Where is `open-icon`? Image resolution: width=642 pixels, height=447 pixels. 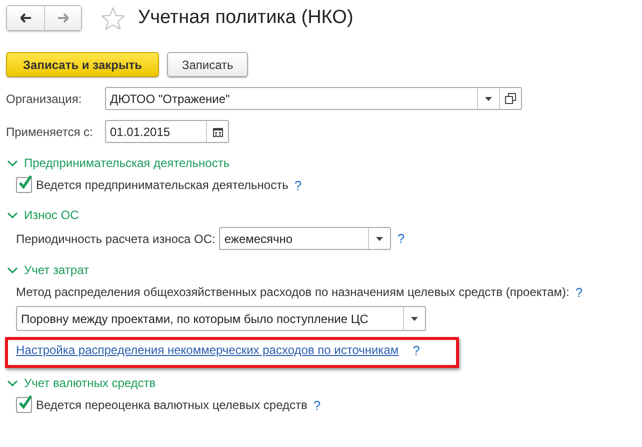 open-icon is located at coordinates (510, 98).